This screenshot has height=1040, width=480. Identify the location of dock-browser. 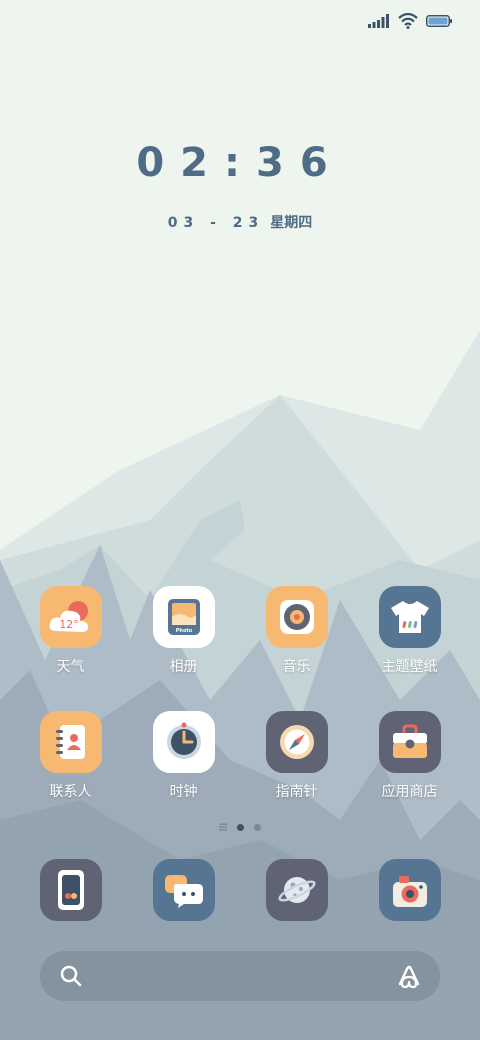
(296, 890).